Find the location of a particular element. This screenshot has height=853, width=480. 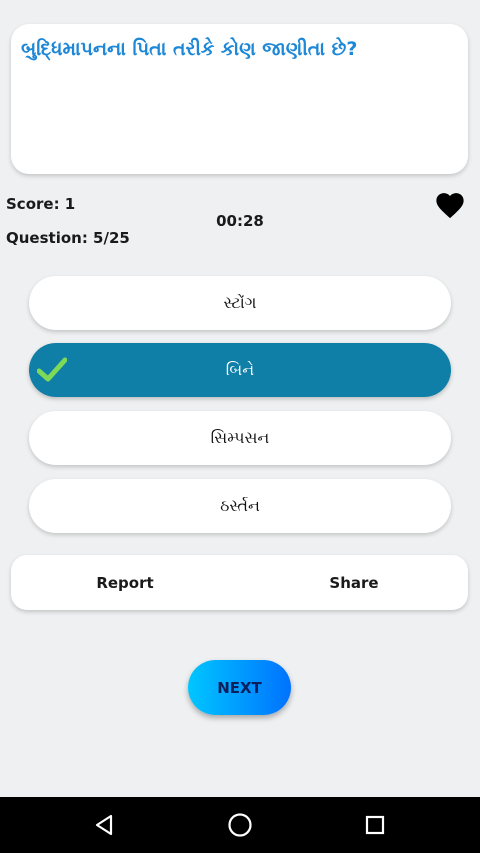

next-button: NEXT is located at coordinates (239, 687).